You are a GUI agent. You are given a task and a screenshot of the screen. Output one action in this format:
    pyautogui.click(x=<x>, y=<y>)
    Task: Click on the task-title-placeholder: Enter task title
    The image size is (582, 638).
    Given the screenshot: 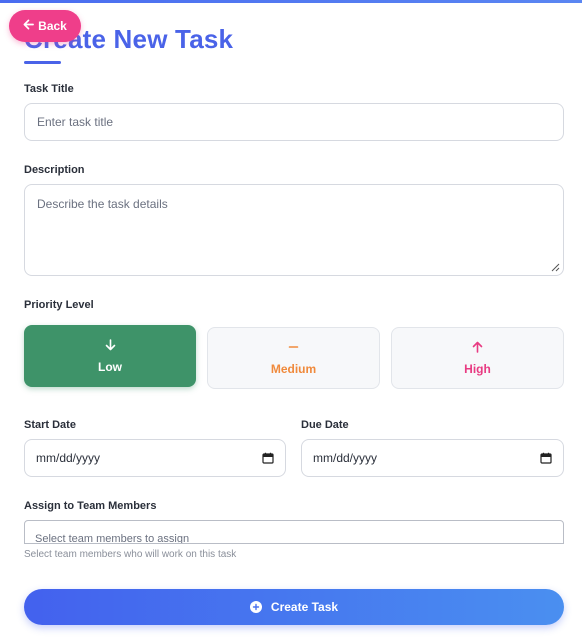 What is the action you would take?
    pyautogui.click(x=75, y=122)
    